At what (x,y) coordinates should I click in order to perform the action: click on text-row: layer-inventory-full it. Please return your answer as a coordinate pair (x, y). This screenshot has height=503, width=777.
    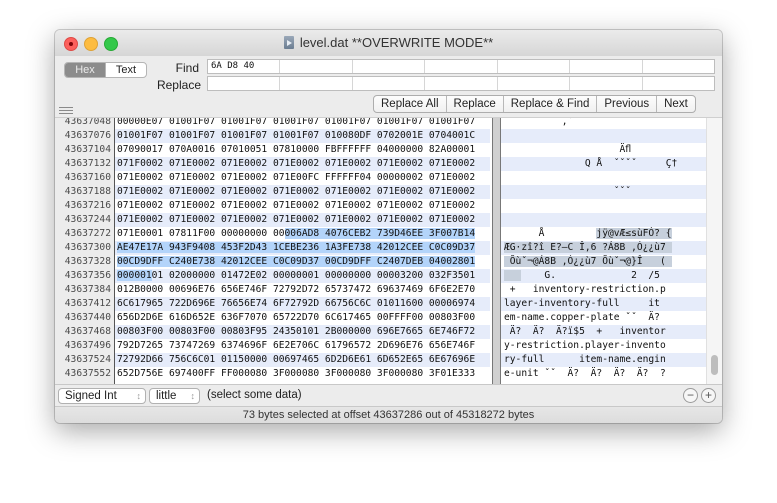
    Looking at the image, I should click on (603, 304).